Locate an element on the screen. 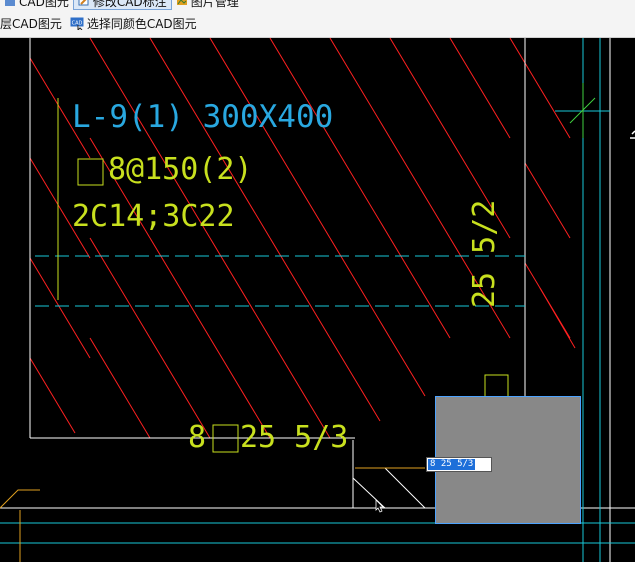 Image resolution: width=635 pixels, height=562 pixels. toolbar-item-cad-element: CAD图元 is located at coordinates (36, 5).